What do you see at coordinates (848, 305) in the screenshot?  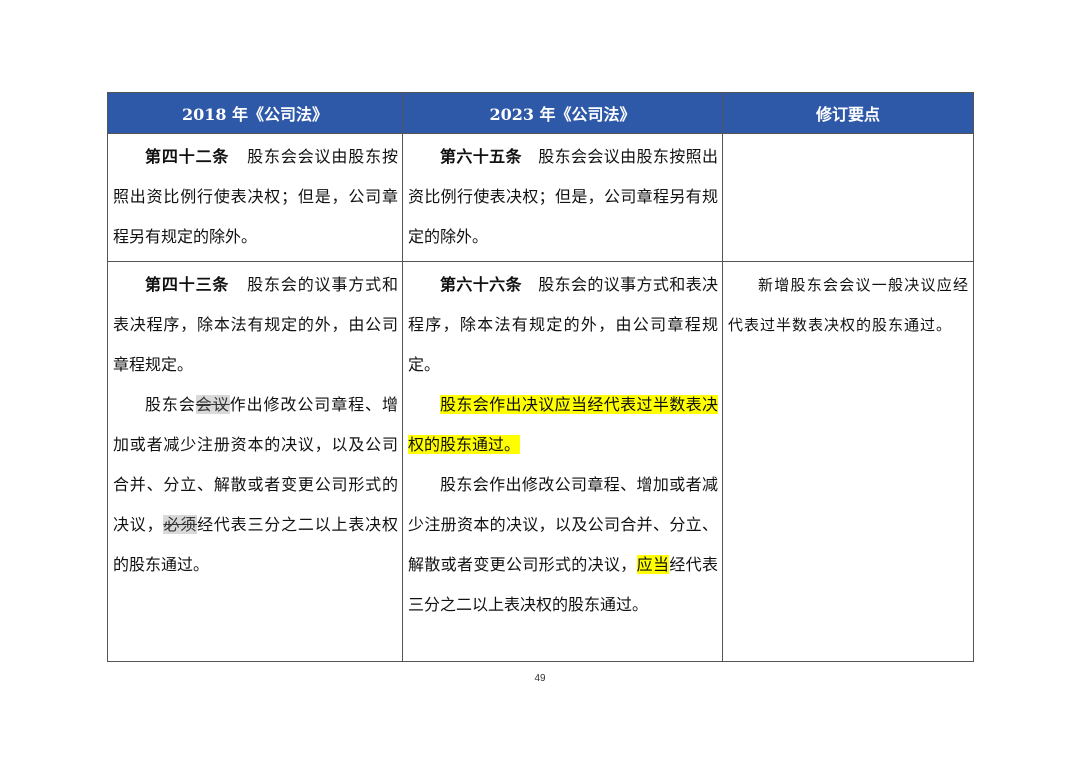 I see `revision-note: 新增股东会会议一般决议应经代表过半数表决权的股东通过。` at bounding box center [848, 305].